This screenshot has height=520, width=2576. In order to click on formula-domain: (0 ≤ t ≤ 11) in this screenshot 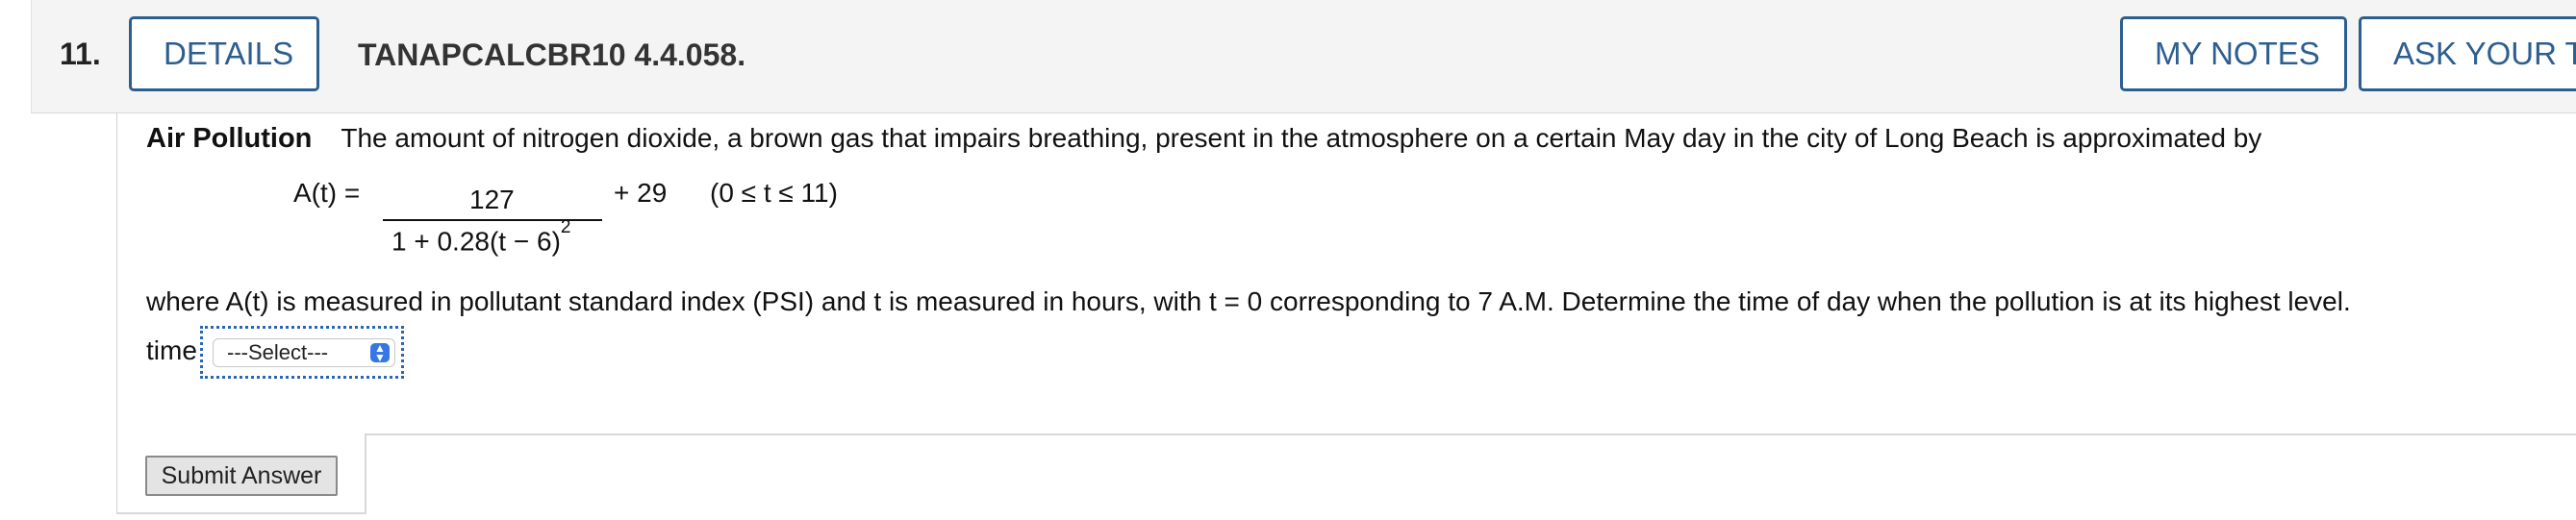, I will do `click(774, 193)`.